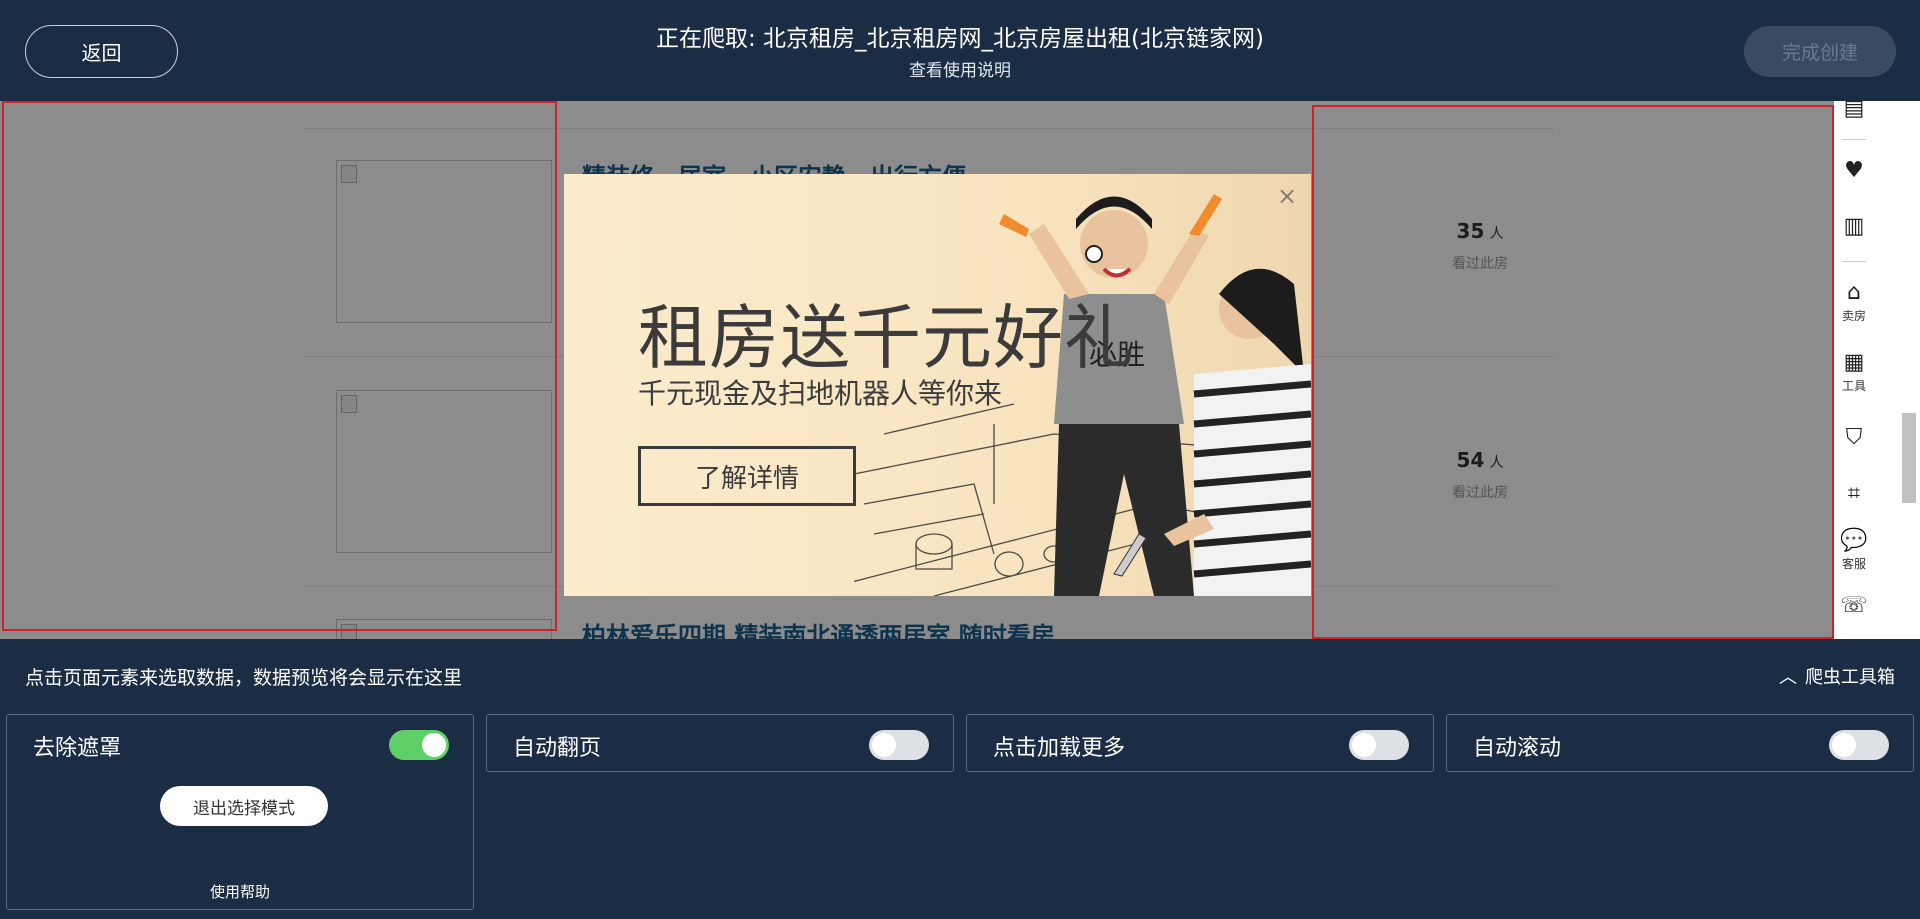 Image resolution: width=1920 pixels, height=919 pixels. What do you see at coordinates (820, 393) in the screenshot?
I see `ad-subtitle: 千元现金及扫地机器人等你来` at bounding box center [820, 393].